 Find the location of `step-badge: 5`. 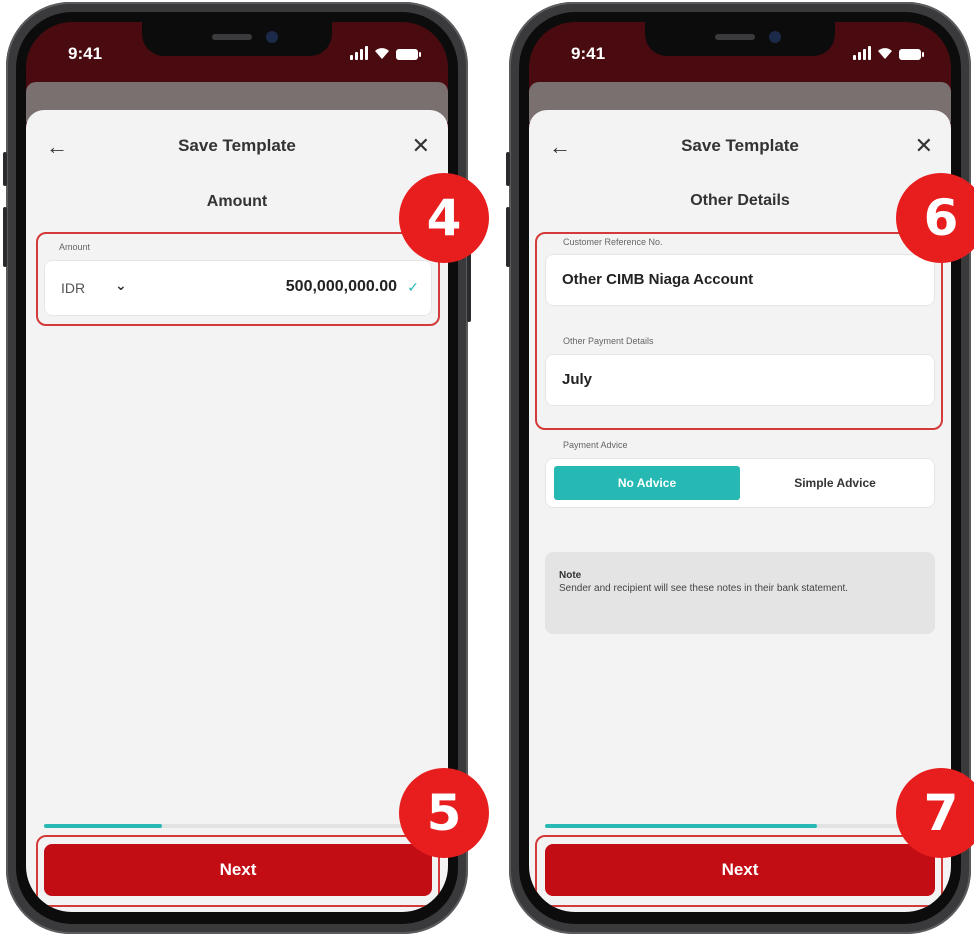

step-badge: 5 is located at coordinates (444, 813).